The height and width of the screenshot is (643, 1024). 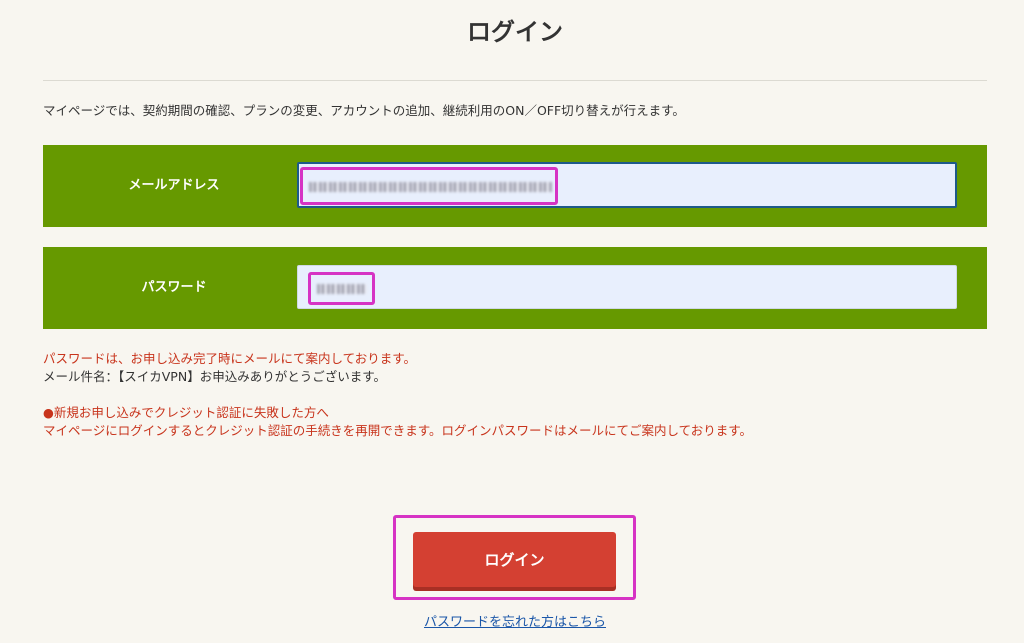 What do you see at coordinates (342, 289) in the screenshot?
I see `password-value-redacted` at bounding box center [342, 289].